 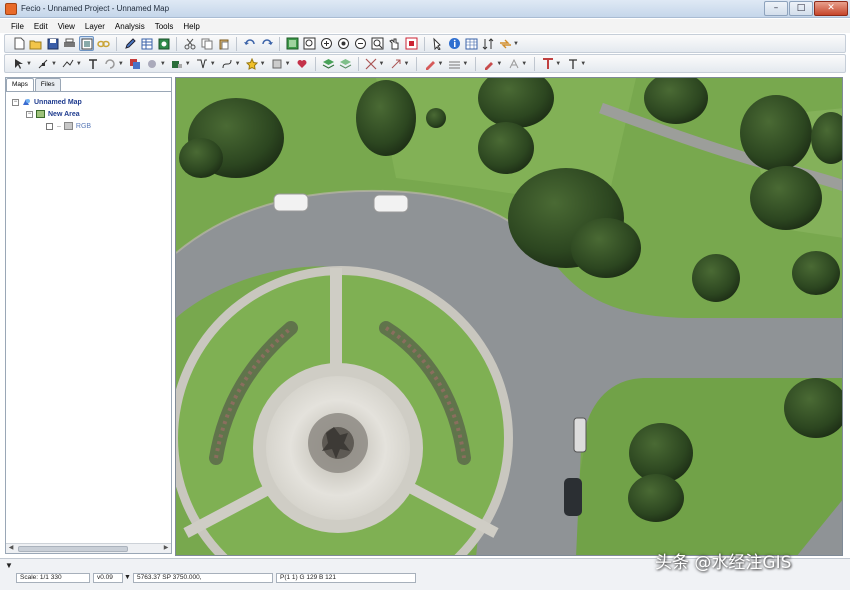 What do you see at coordinates (66, 26) in the screenshot?
I see `menu-view: View` at bounding box center [66, 26].